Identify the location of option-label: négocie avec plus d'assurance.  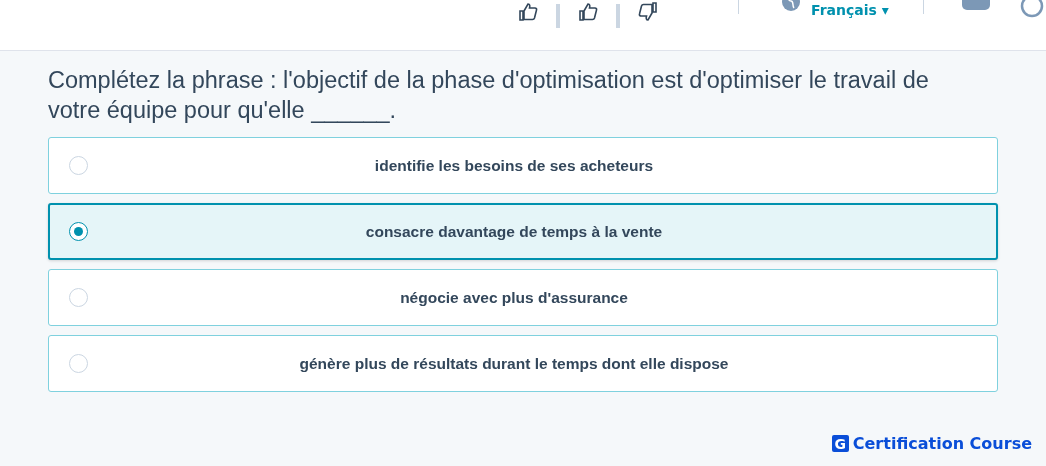
(514, 297).